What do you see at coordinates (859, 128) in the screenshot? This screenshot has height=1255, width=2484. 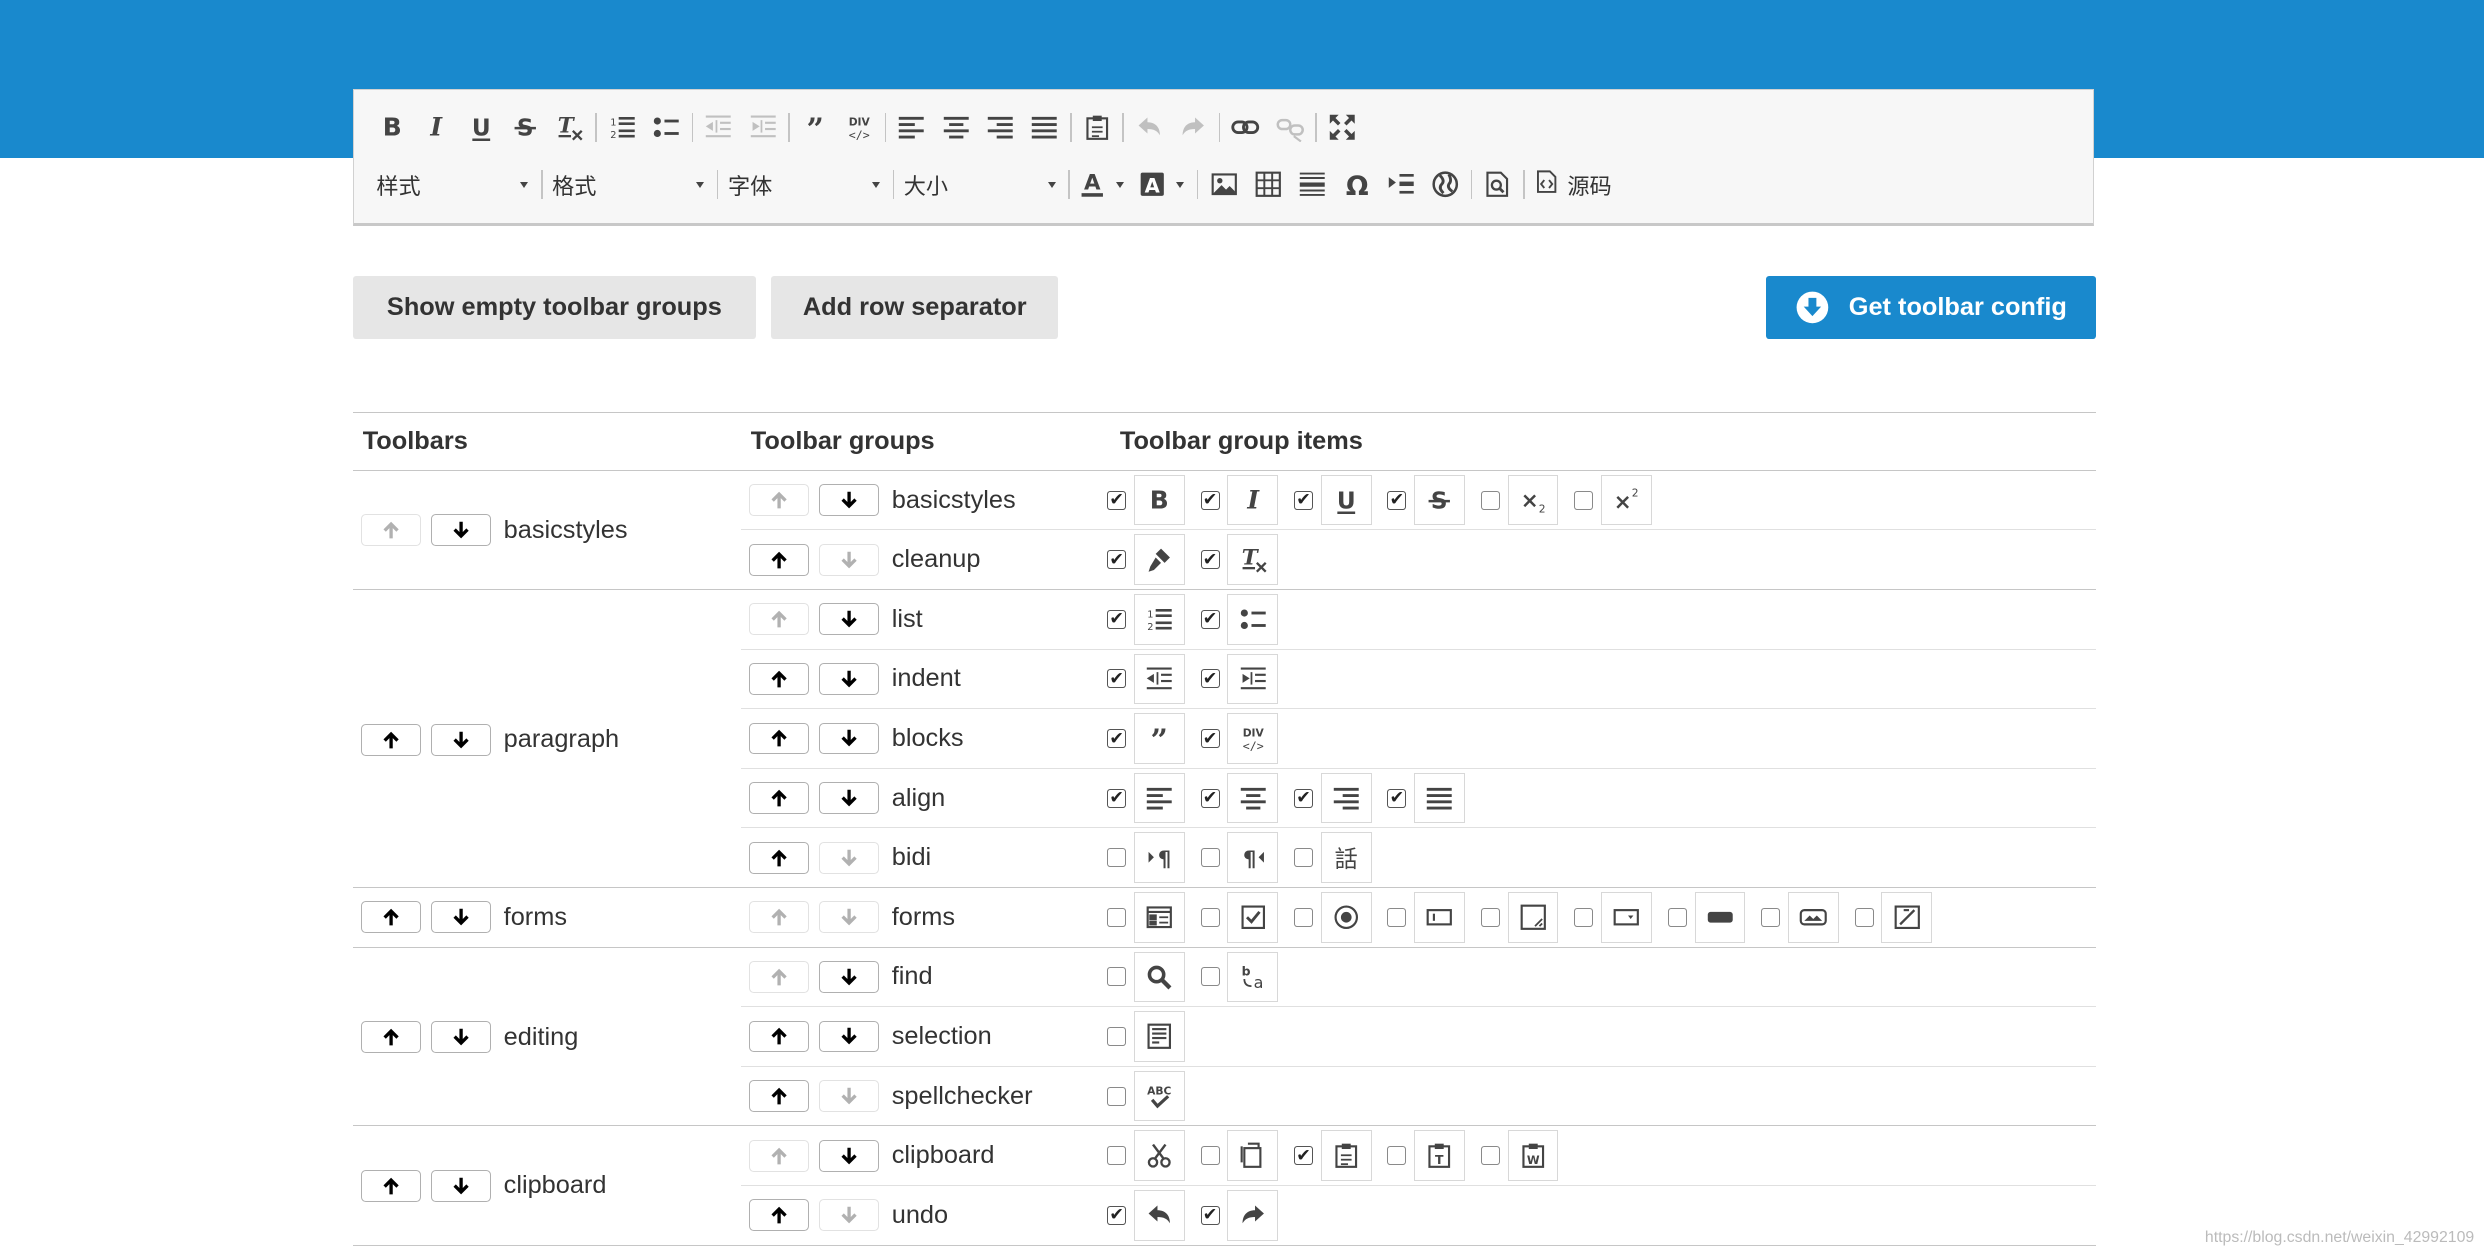 I see `creatediv-button: DIV </>` at bounding box center [859, 128].